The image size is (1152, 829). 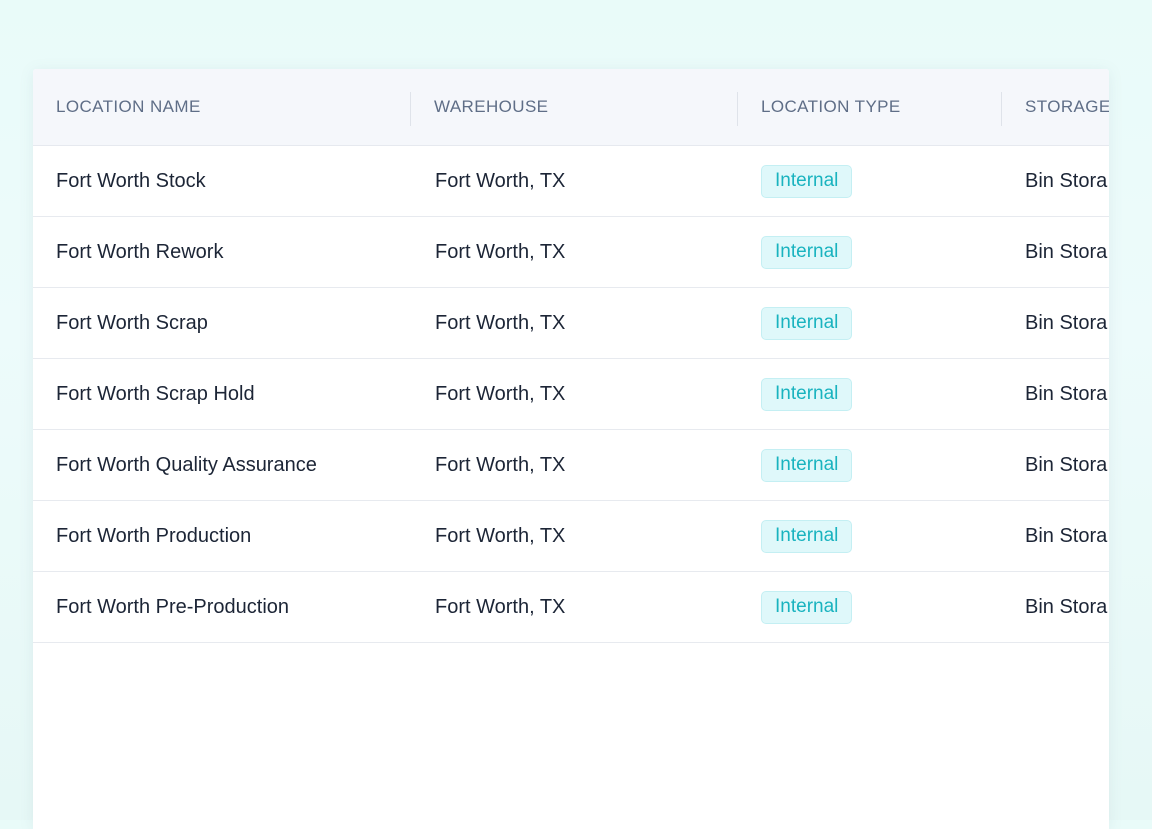 What do you see at coordinates (154, 535) in the screenshot?
I see `cell-location-name: Fort Worth Production` at bounding box center [154, 535].